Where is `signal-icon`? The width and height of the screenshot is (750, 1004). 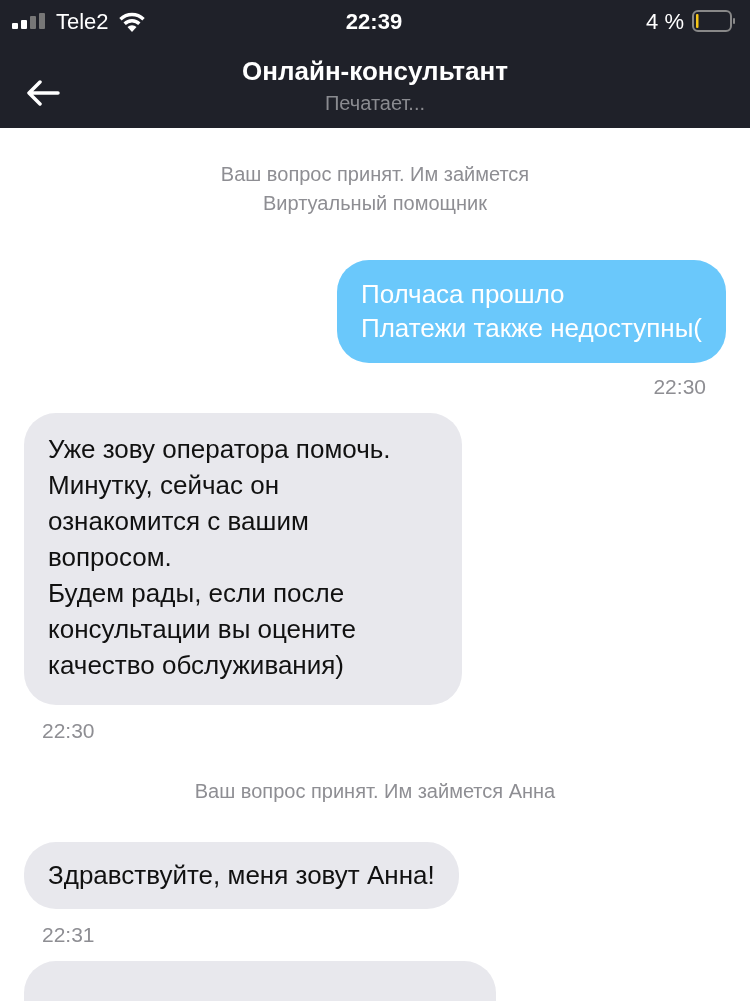
signal-icon is located at coordinates (30, 21).